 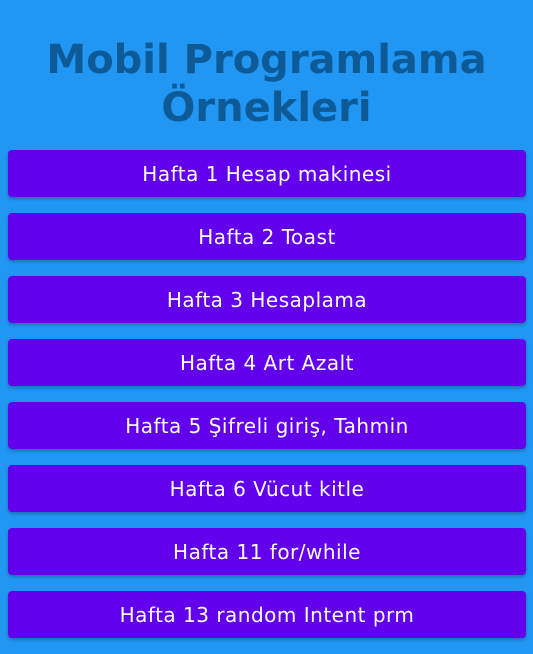 What do you see at coordinates (267, 299) in the screenshot?
I see `week-3-calculation-button: Hafta 3 Hesaplama` at bounding box center [267, 299].